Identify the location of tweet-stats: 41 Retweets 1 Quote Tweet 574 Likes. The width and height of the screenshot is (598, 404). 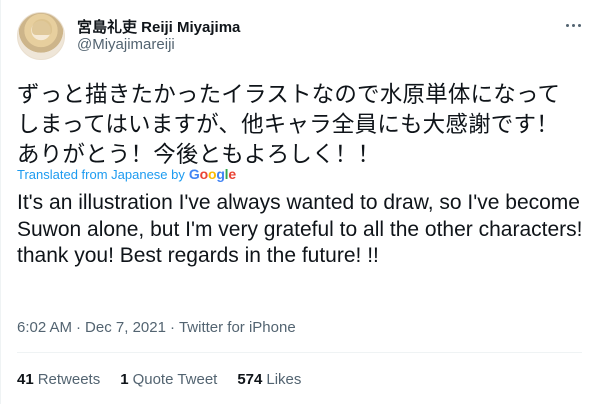
(159, 379).